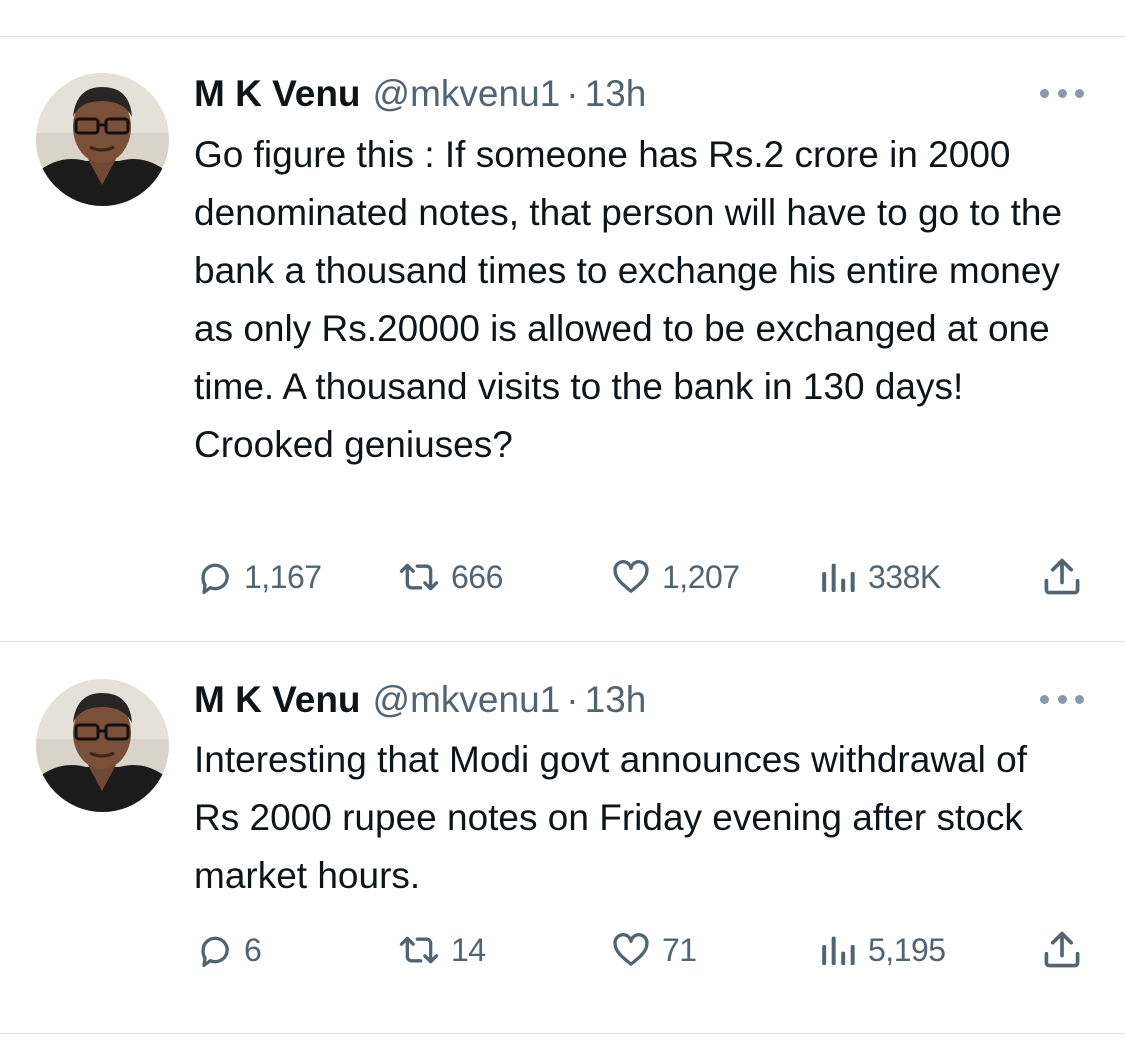 This screenshot has width=1125, height=1043. What do you see at coordinates (562, 577) in the screenshot?
I see `action-bar: 1,167 666 1,207 338K` at bounding box center [562, 577].